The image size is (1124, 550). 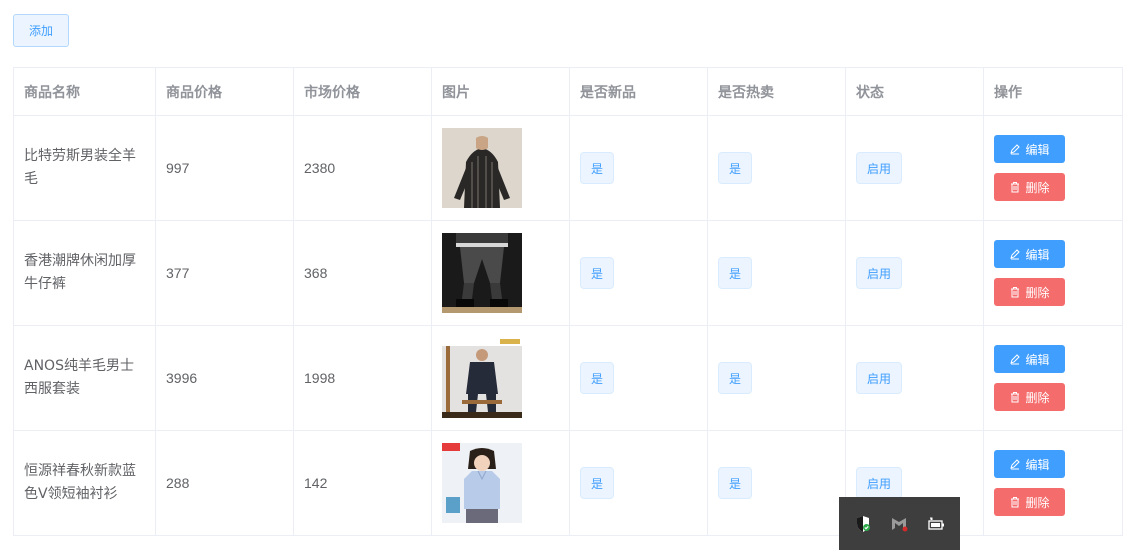 What do you see at coordinates (224, 91) in the screenshot?
I see `header-price: 商品价格` at bounding box center [224, 91].